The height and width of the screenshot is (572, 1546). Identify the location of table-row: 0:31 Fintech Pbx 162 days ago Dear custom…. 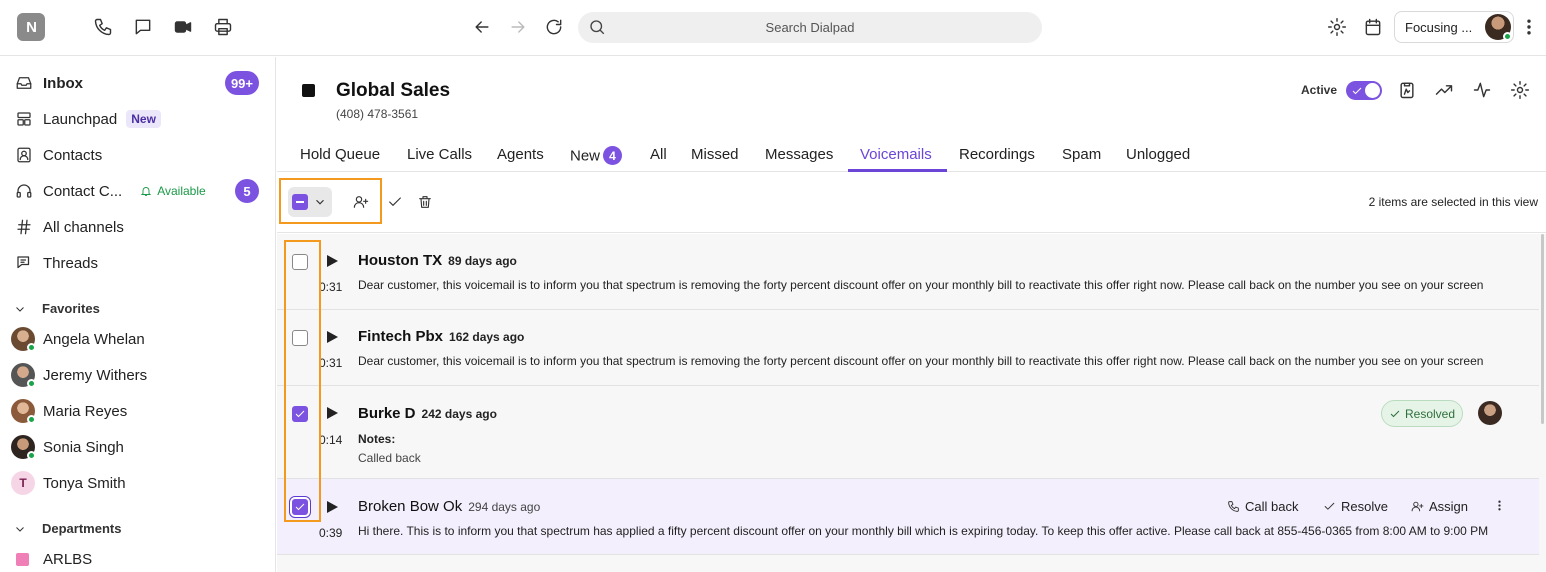
(908, 348).